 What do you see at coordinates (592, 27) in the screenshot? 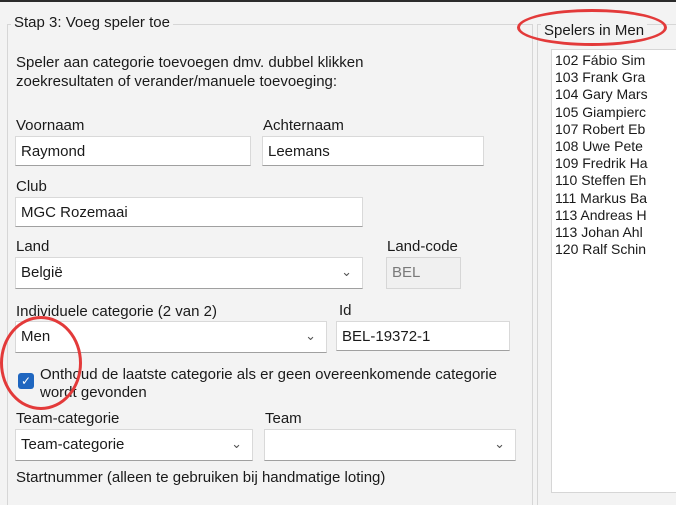
I see `highlight-oval-players-title` at bounding box center [592, 27].